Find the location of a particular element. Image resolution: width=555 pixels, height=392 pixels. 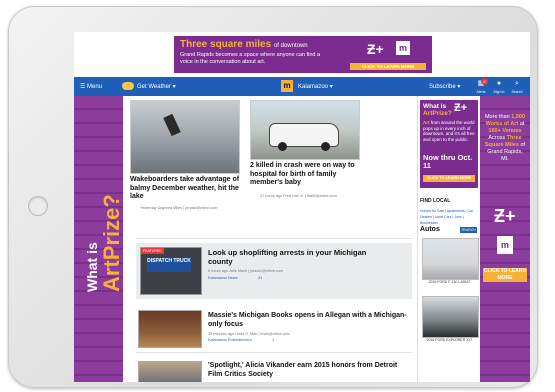

right-ad-title1: What is is located at coordinates (435, 106).